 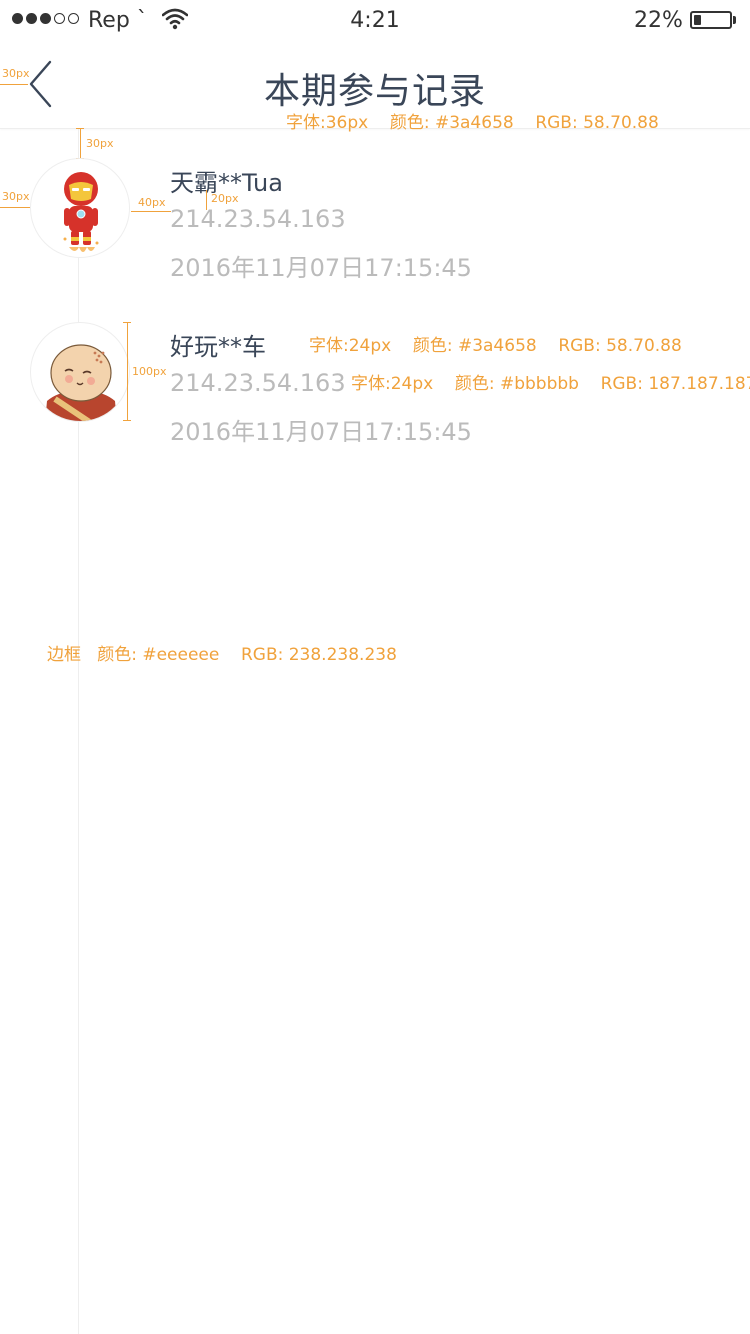 What do you see at coordinates (16, 196) in the screenshot?
I see `left-margin-label: 30px` at bounding box center [16, 196].